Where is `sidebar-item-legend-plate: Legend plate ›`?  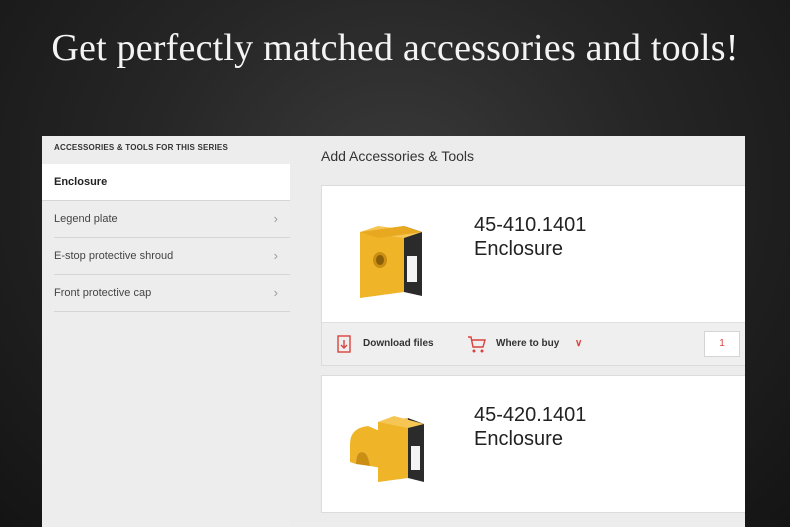
sidebar-item-legend-plate: Legend plate › is located at coordinates (172, 219).